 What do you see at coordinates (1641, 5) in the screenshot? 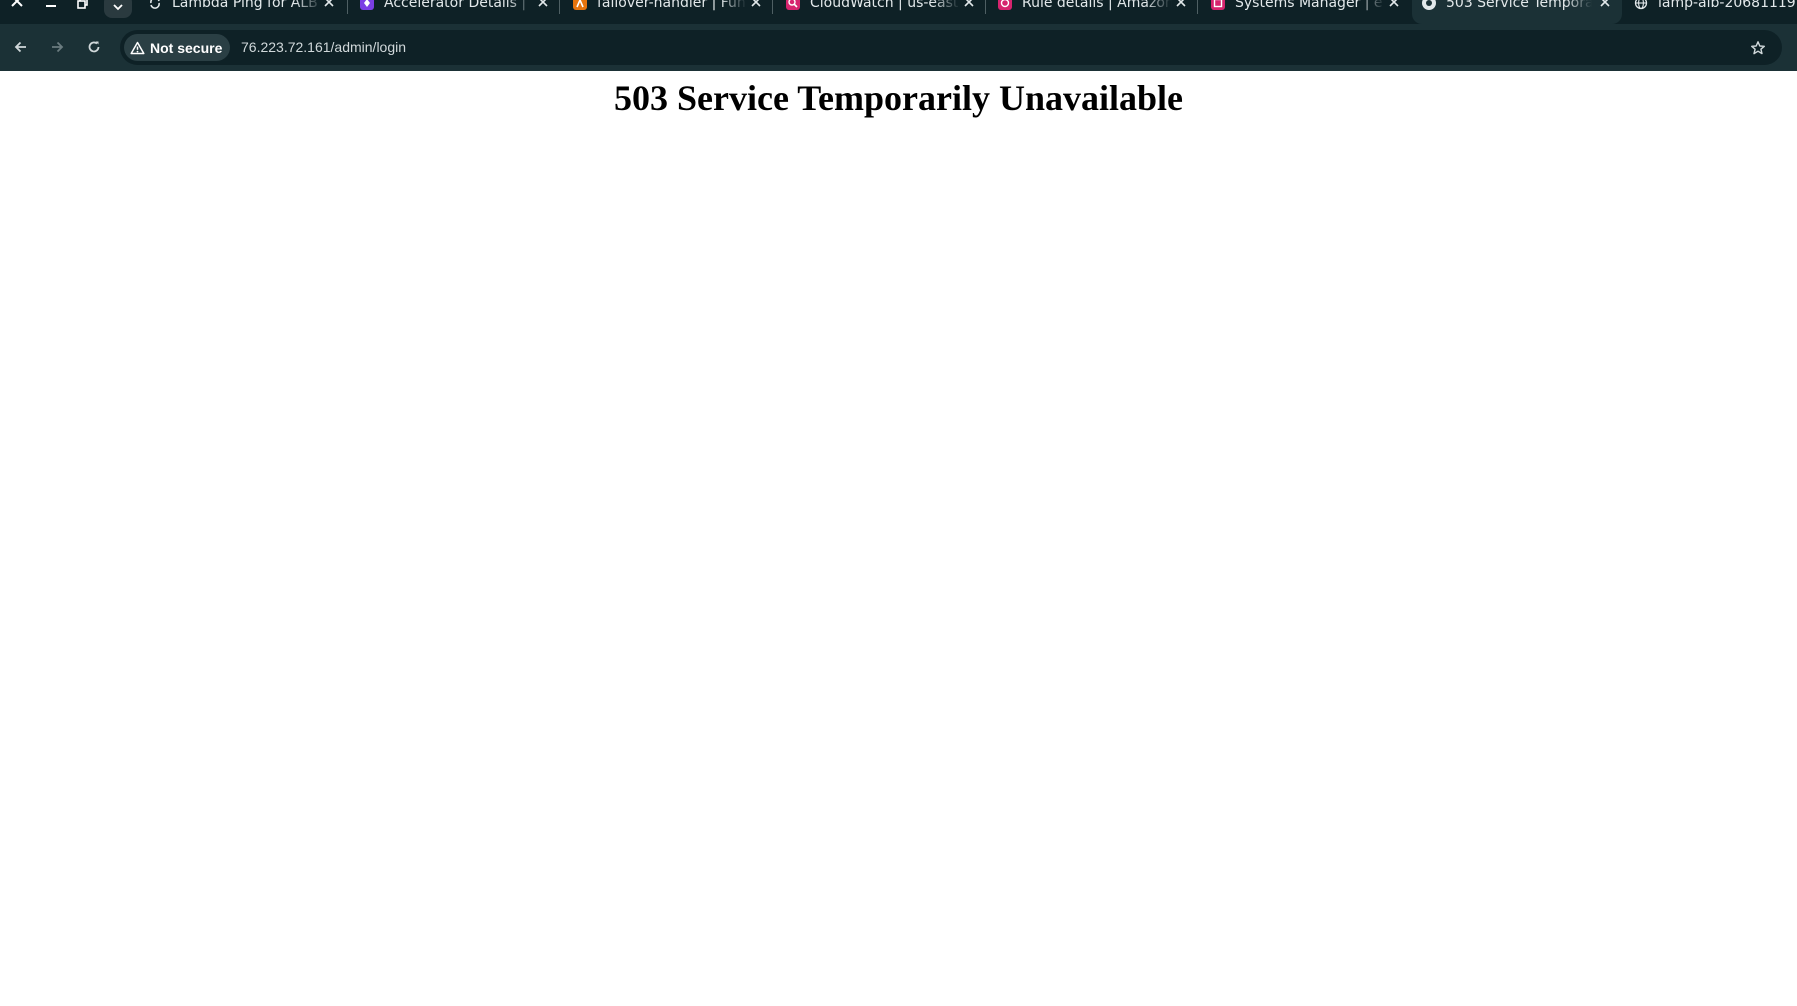
I see `globe-icon` at bounding box center [1641, 5].